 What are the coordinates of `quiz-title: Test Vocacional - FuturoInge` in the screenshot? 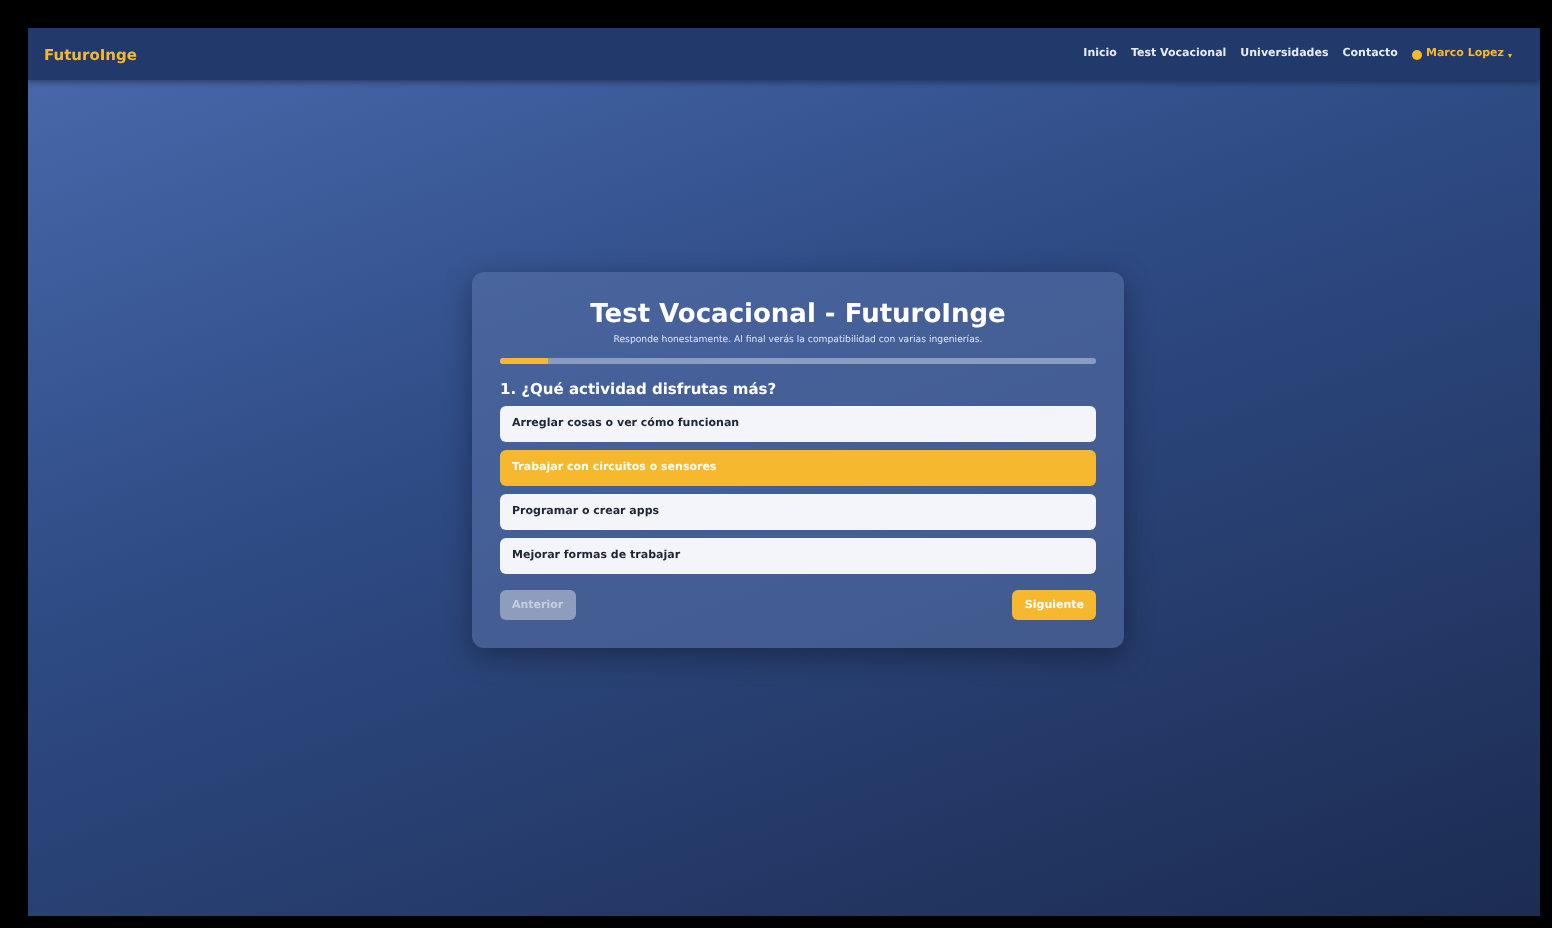 It's located at (798, 315).